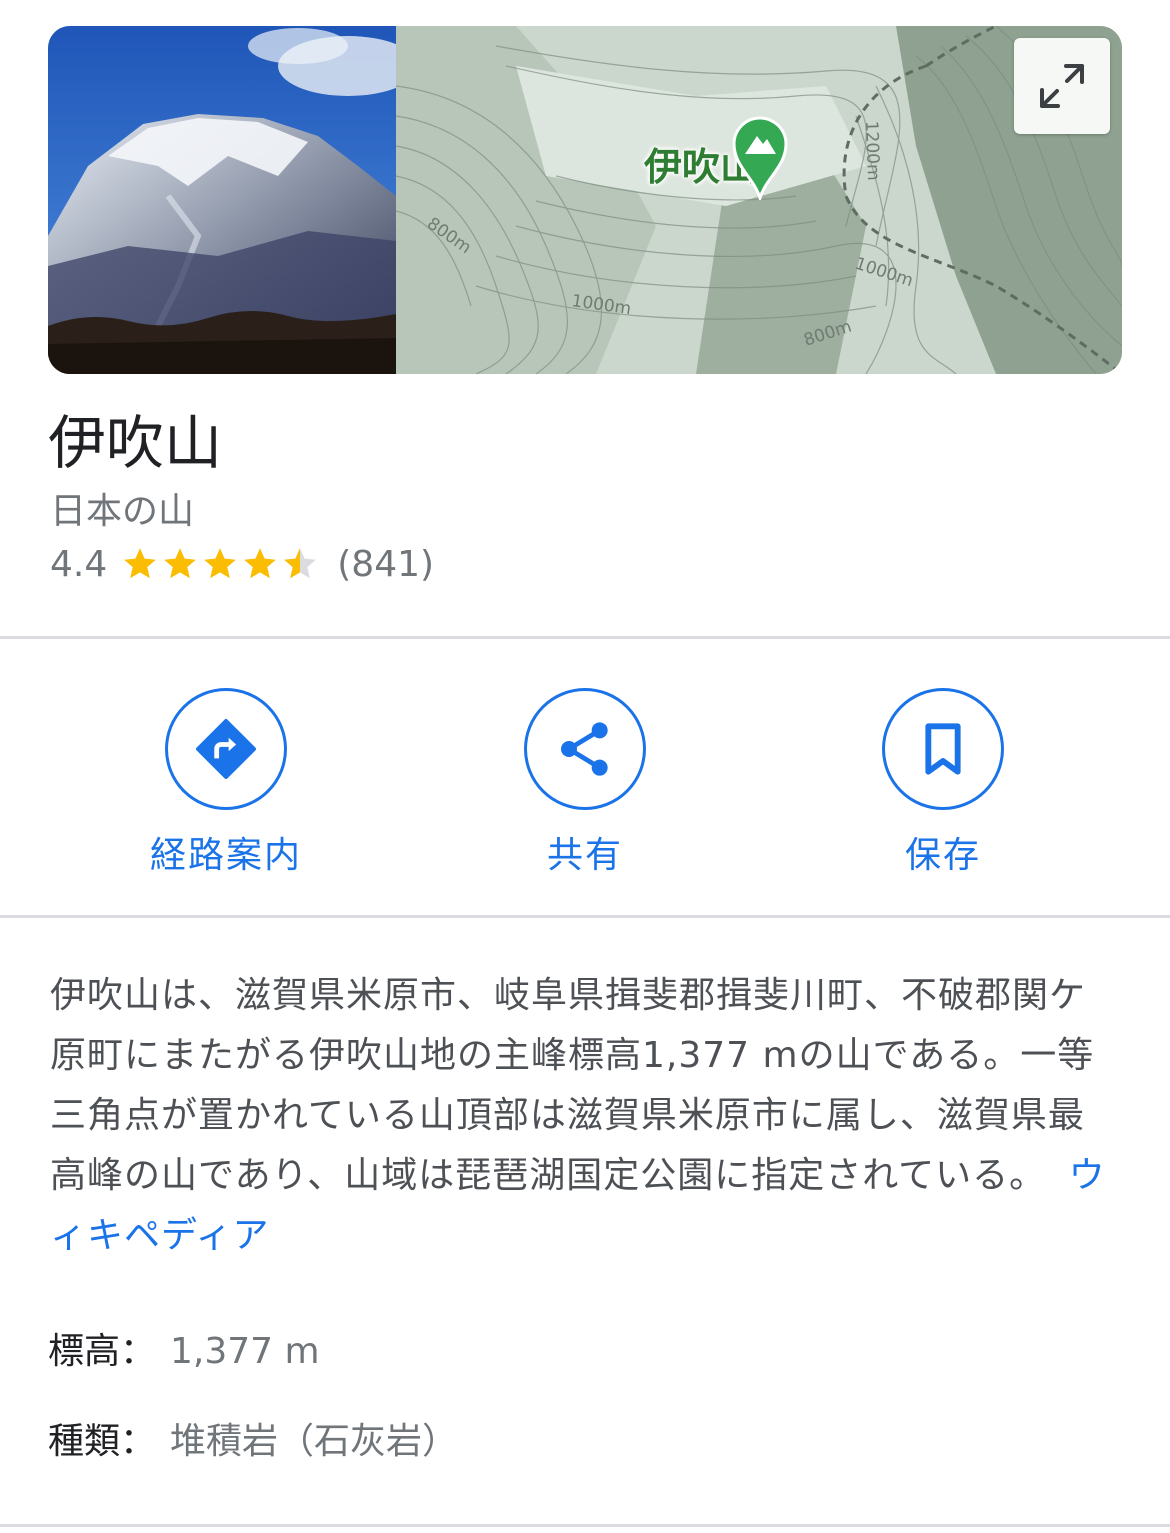 The image size is (1170, 1533). What do you see at coordinates (245, 1351) in the screenshot?
I see `fact-value: 1,377 m` at bounding box center [245, 1351].